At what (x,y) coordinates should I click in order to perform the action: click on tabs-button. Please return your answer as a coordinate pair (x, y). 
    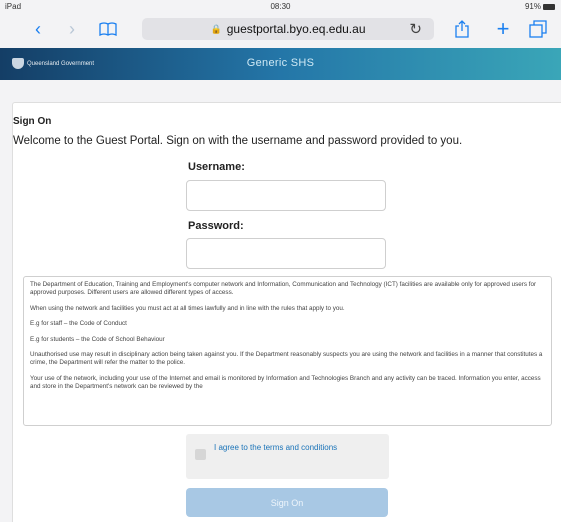
    Looking at the image, I should click on (538, 29).